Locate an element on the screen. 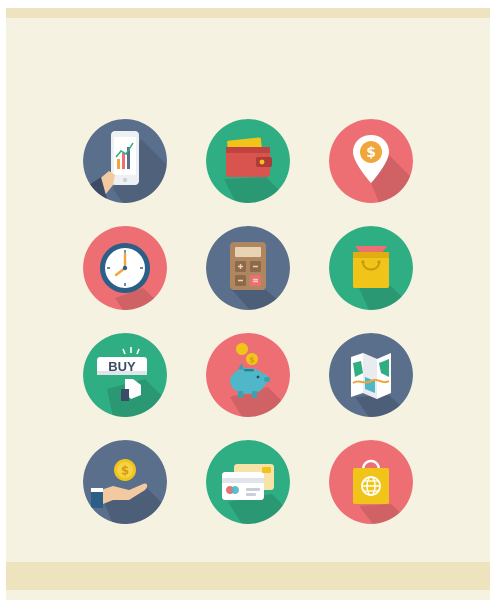  location-dollar-pin-icon: $ is located at coordinates (371, 161).